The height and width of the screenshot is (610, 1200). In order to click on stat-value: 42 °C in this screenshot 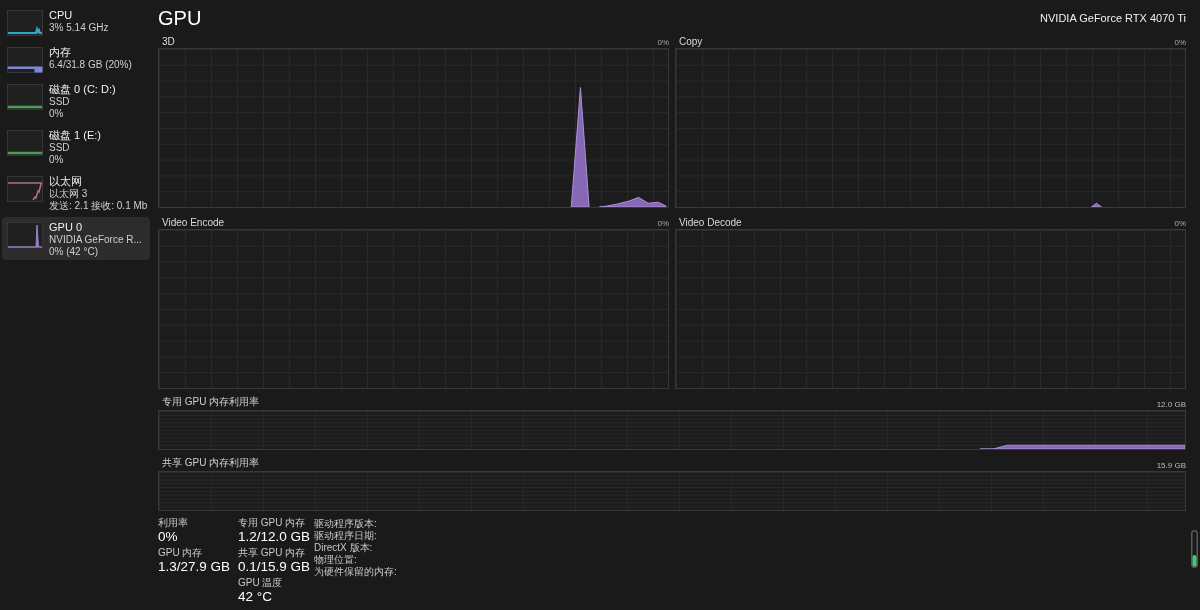, I will do `click(255, 597)`.